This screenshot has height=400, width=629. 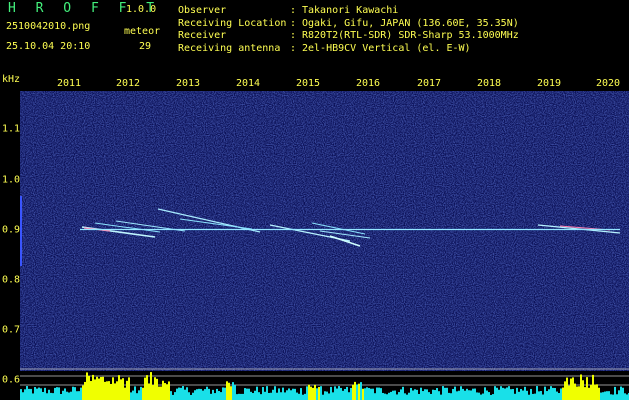 I want to click on info-value: Ogaki, Gifu, JAPAN (136.60E, 35.35N), so click(x=410, y=23).